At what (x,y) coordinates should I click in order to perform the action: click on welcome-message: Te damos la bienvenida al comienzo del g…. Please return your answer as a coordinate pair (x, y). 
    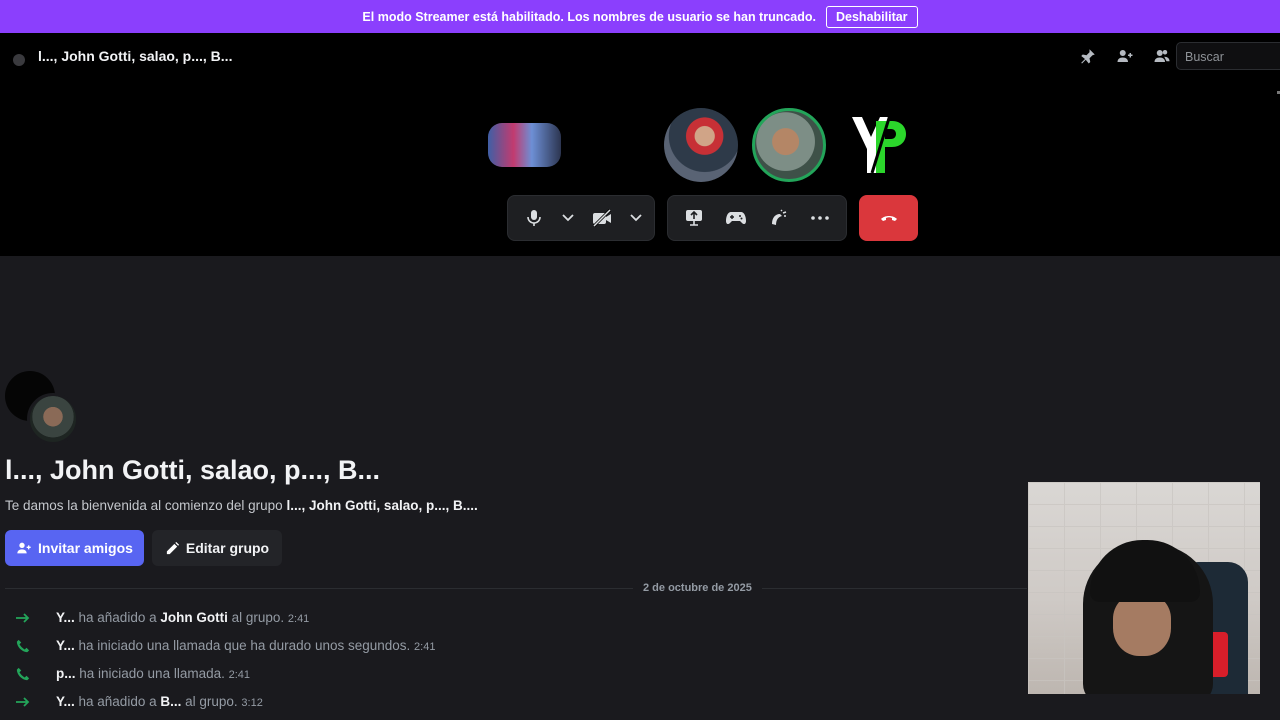
    Looking at the image, I should click on (241, 505).